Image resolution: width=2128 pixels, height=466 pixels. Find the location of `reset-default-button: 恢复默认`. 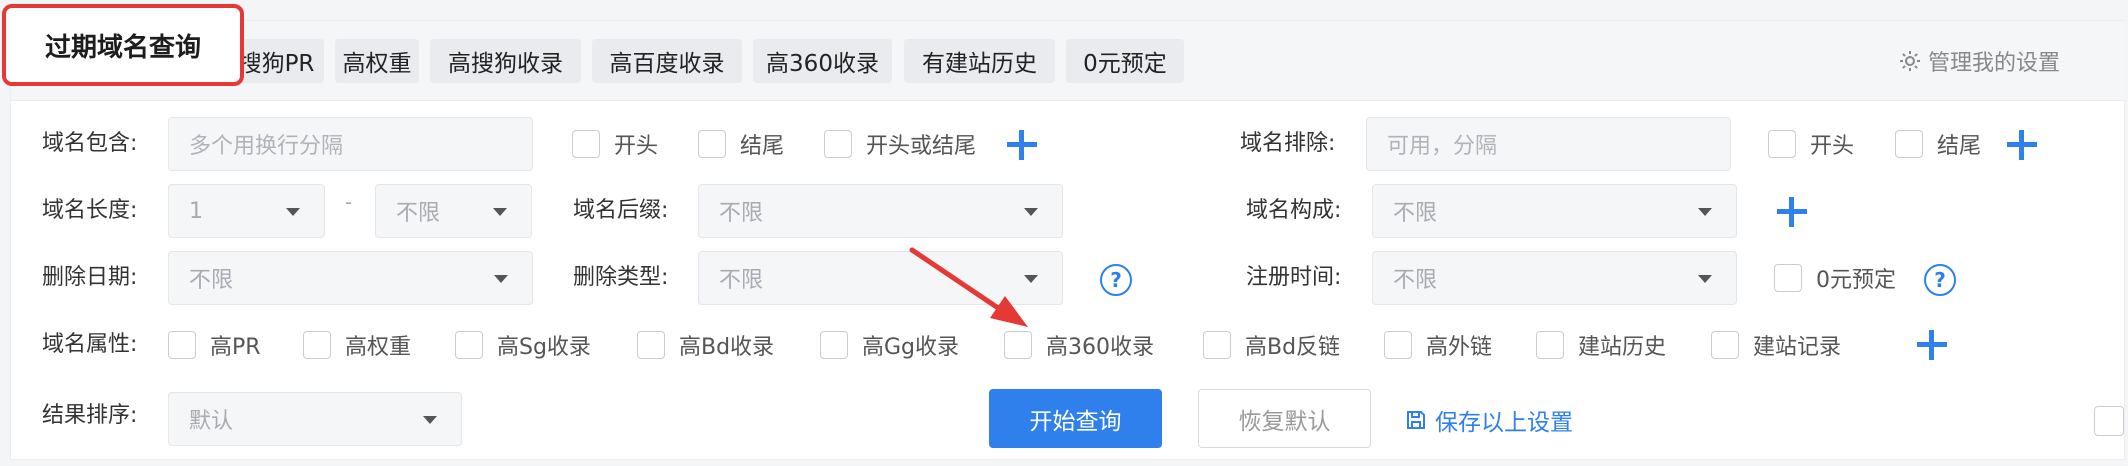

reset-default-button: 恢复默认 is located at coordinates (1284, 418).